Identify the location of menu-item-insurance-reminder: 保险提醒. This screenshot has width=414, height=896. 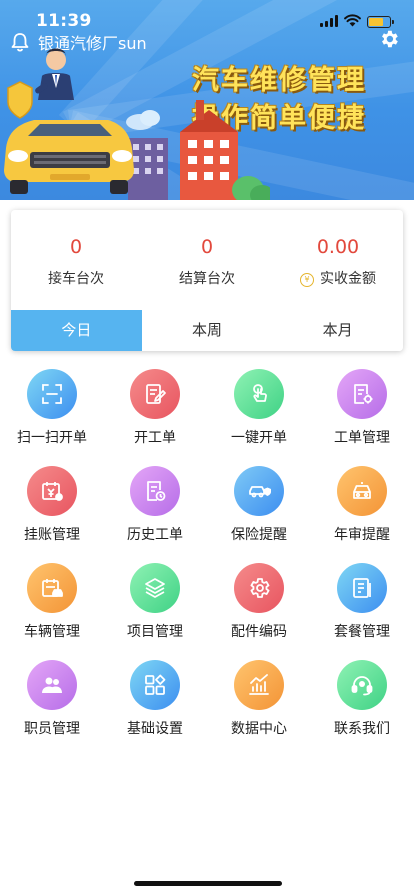
(259, 511).